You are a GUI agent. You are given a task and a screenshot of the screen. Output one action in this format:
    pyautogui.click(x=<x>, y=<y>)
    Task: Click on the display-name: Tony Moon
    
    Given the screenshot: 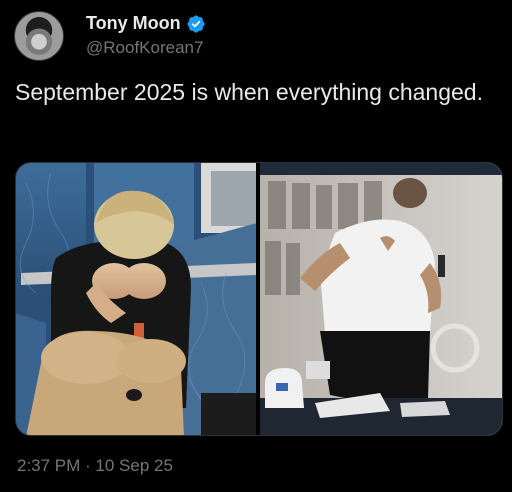 What is the action you would take?
    pyautogui.click(x=133, y=23)
    